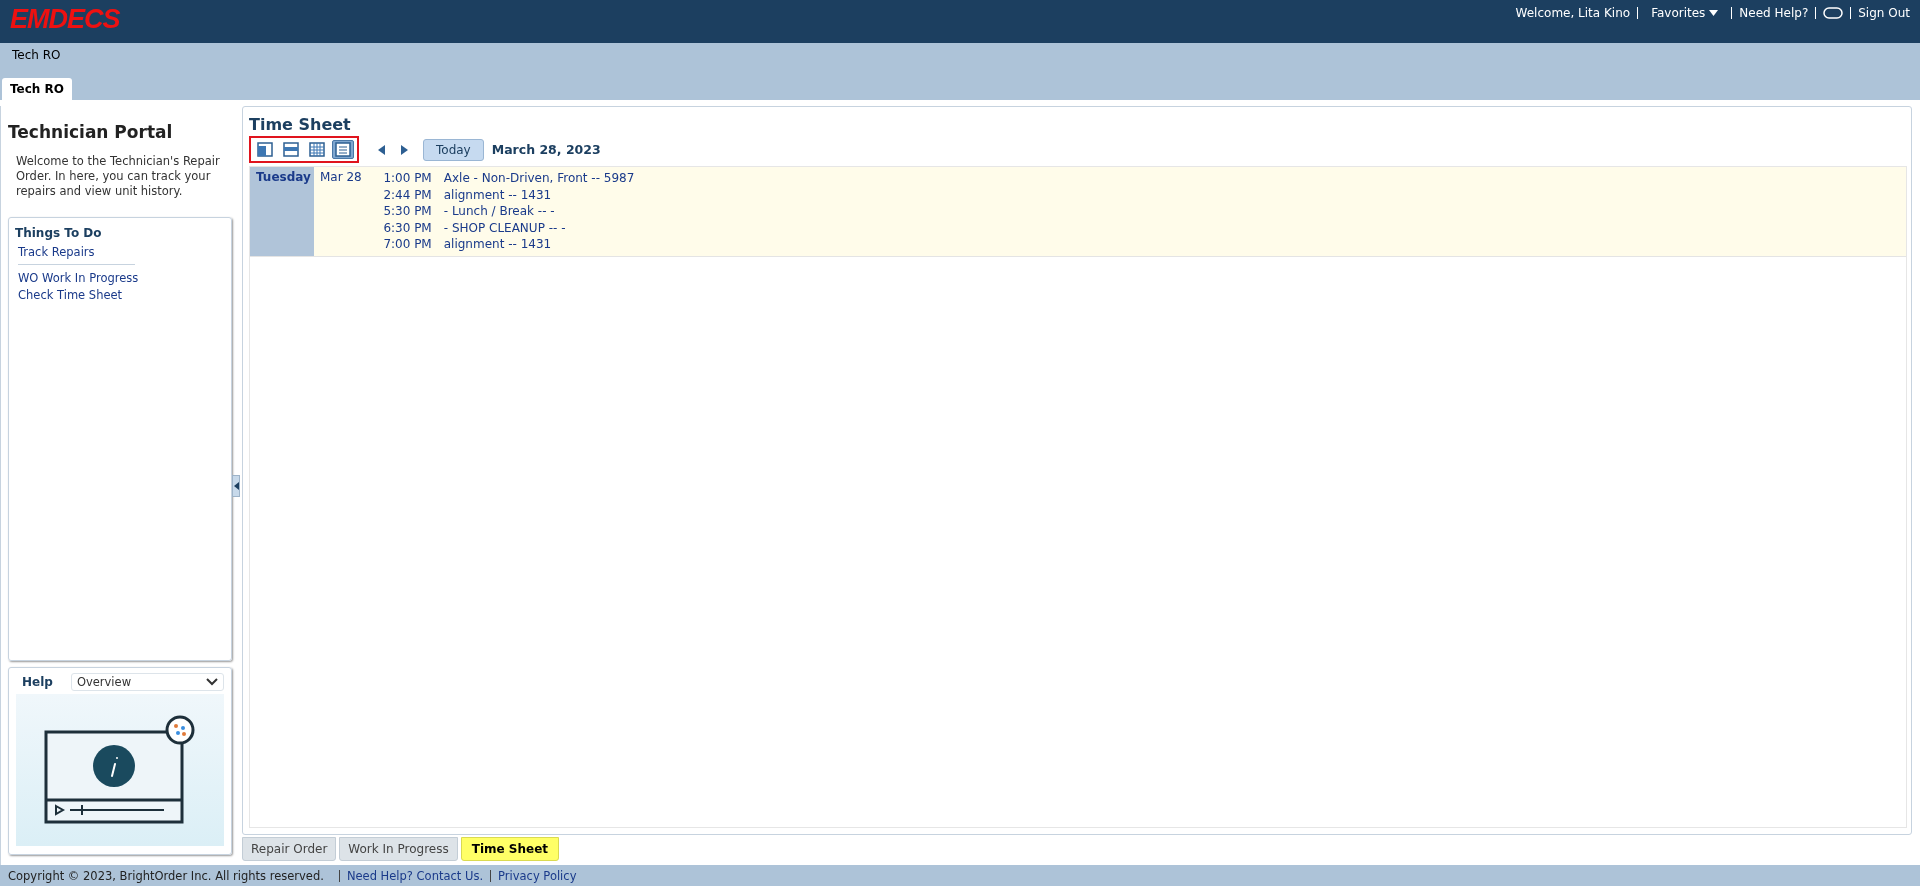 Image resolution: width=1920 pixels, height=886 pixels. What do you see at coordinates (453, 149) in the screenshot?
I see `today-button: Today` at bounding box center [453, 149].